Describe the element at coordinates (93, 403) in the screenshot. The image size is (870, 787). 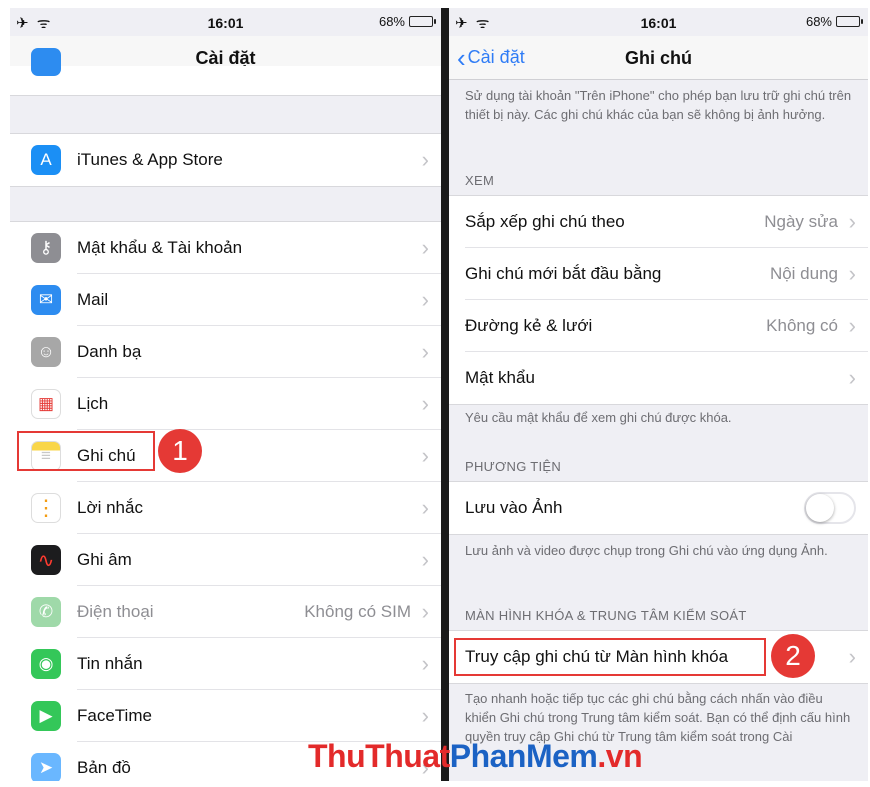
I see `settings-item-label: Lịch` at that location.